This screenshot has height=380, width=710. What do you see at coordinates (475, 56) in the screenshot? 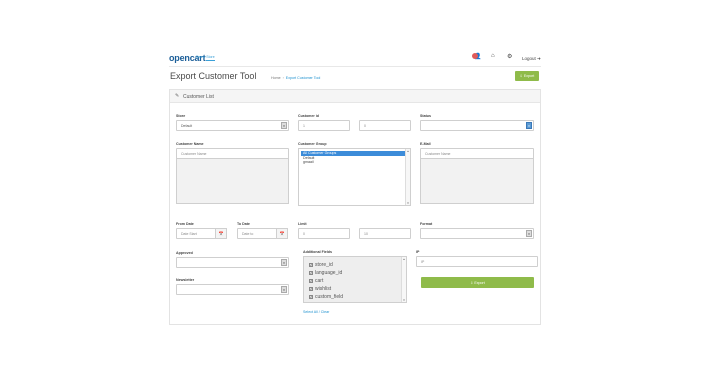
I see `alert-badge` at bounding box center [475, 56].